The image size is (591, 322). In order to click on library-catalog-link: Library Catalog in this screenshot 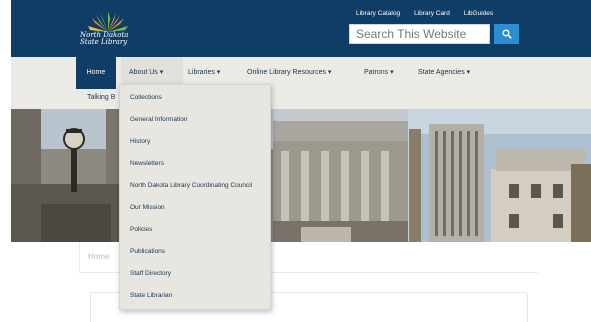, I will do `click(378, 15)`.